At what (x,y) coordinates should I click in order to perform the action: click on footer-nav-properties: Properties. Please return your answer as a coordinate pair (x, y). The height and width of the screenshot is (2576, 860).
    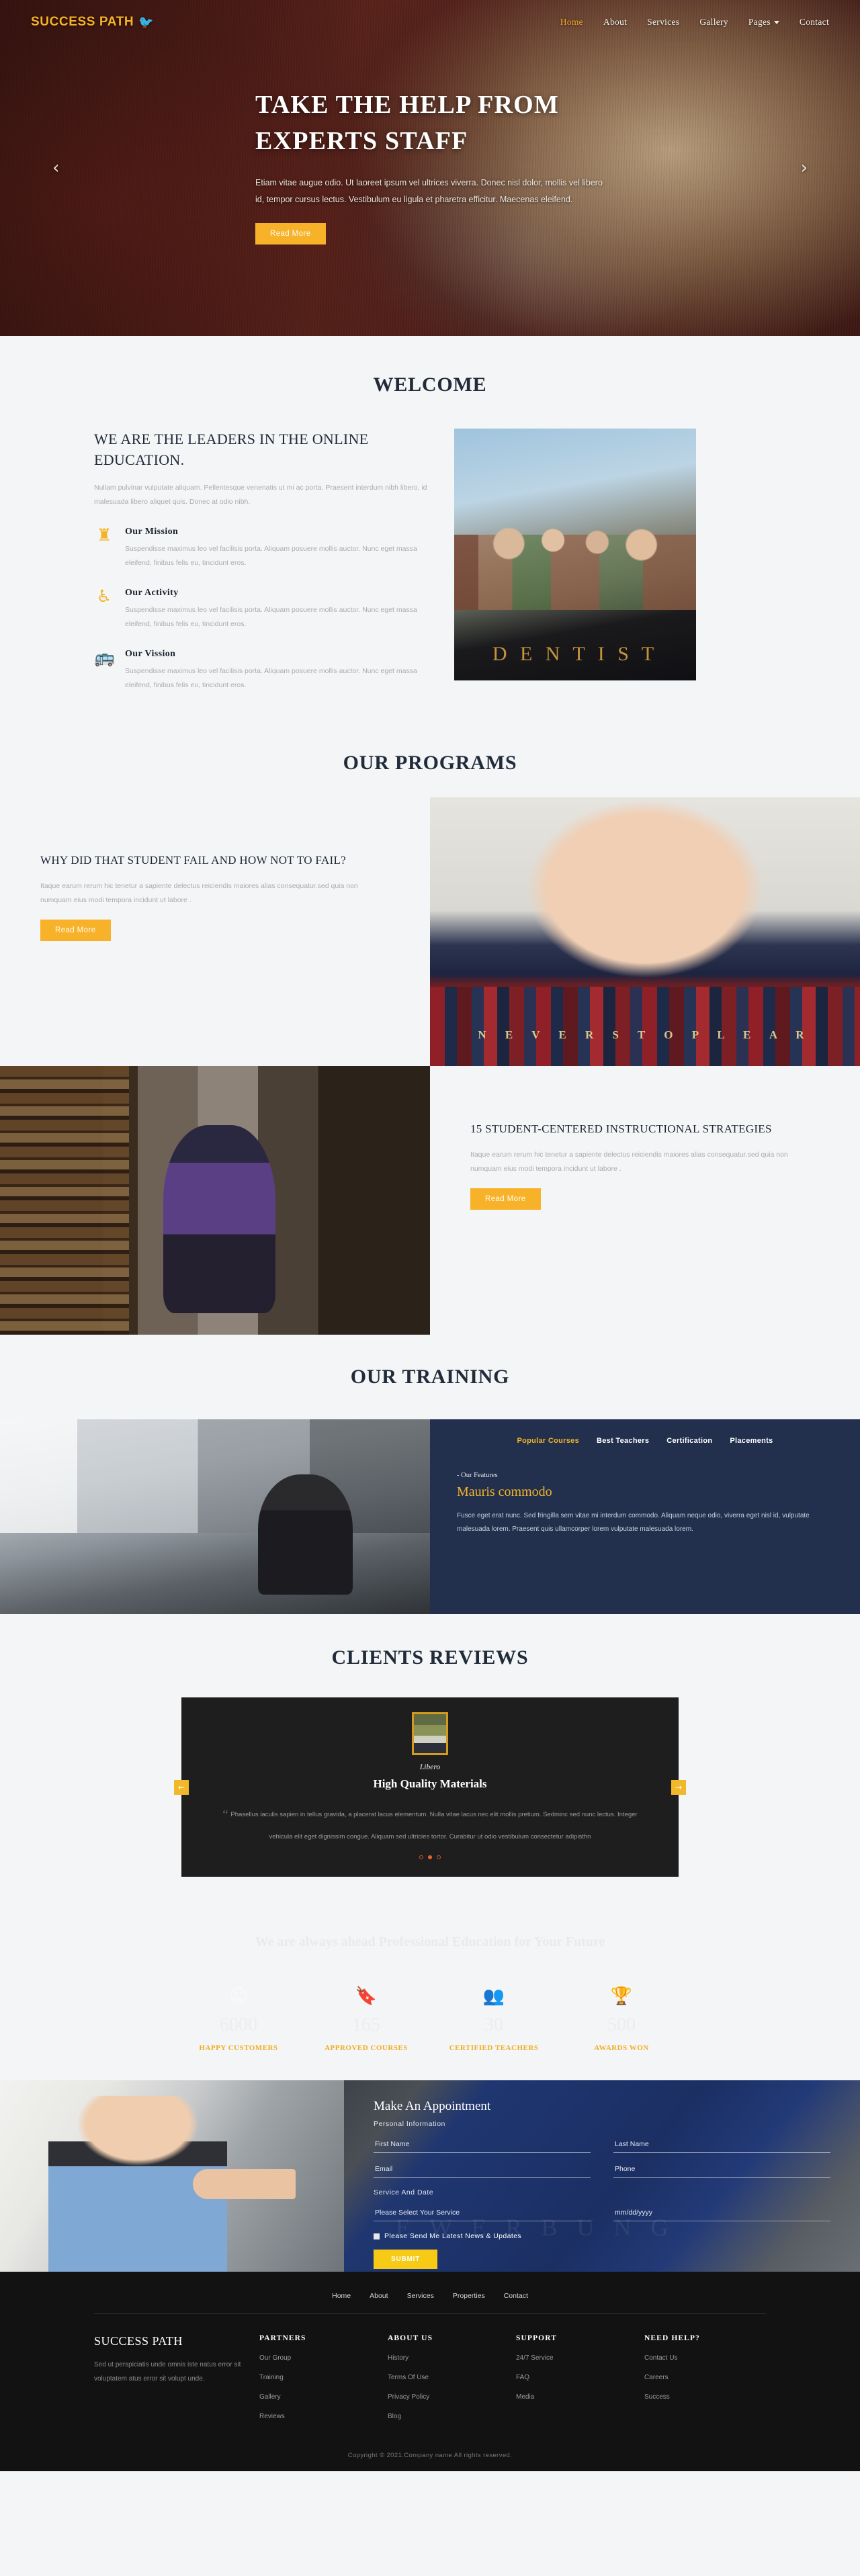
    Looking at the image, I should click on (469, 2296).